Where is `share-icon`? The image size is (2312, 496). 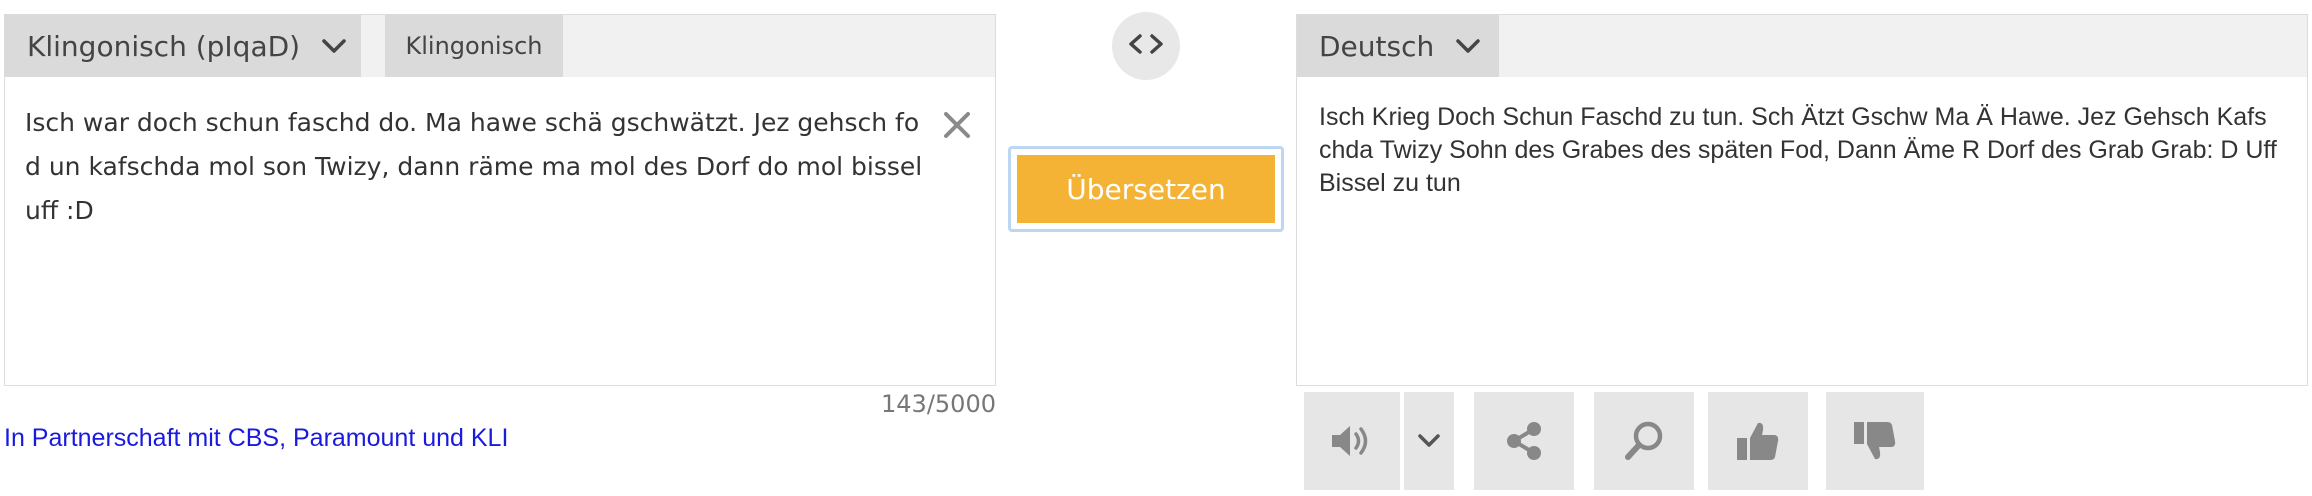 share-icon is located at coordinates (1524, 441).